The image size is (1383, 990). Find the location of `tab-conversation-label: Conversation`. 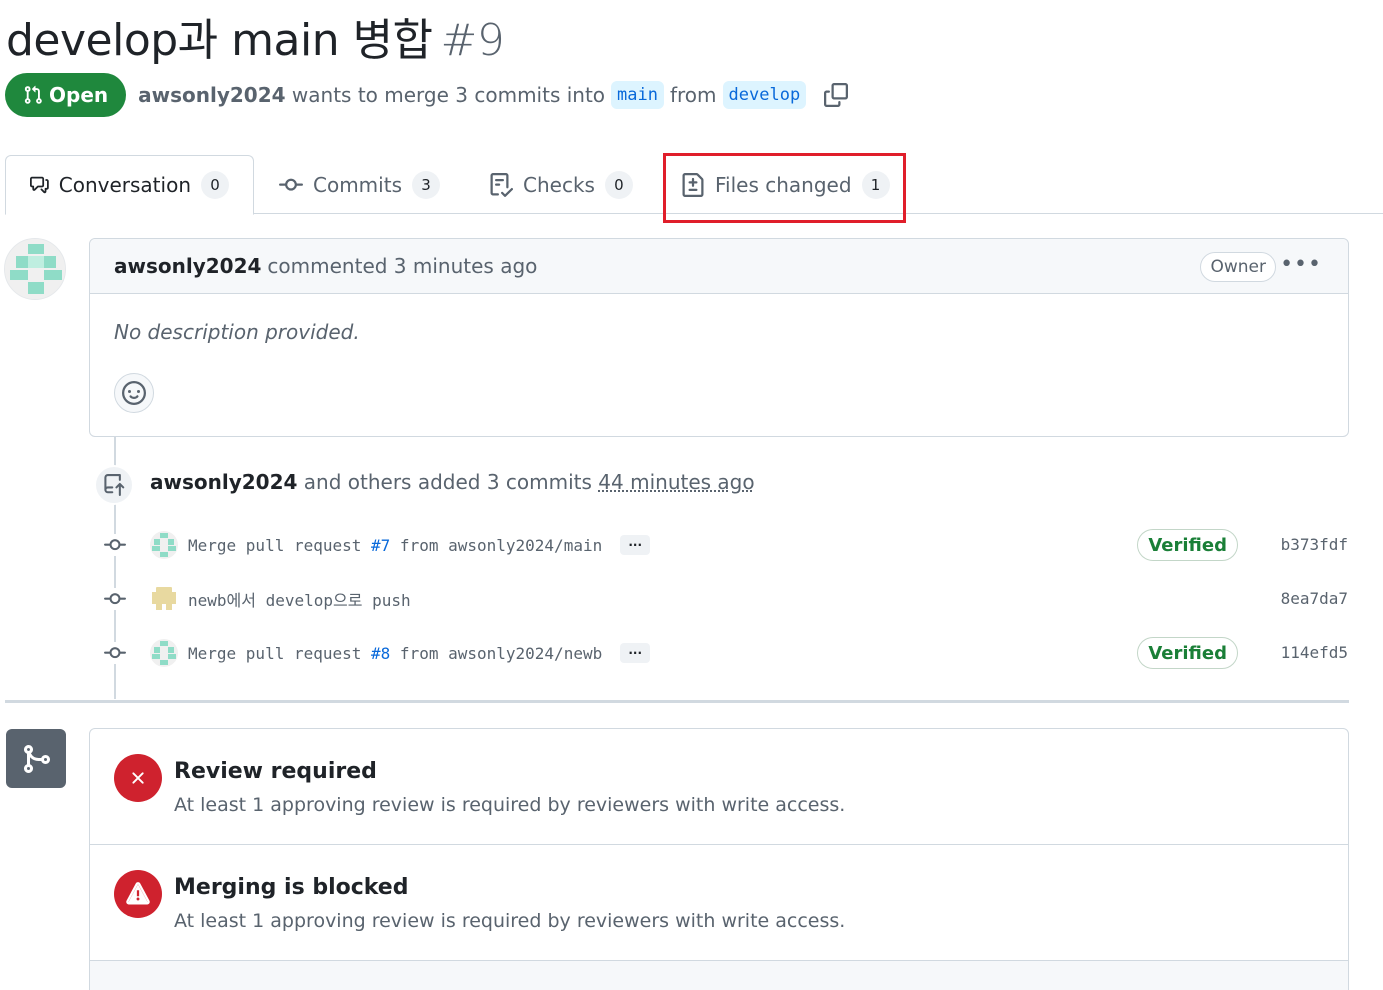

tab-conversation-label: Conversation is located at coordinates (124, 185).